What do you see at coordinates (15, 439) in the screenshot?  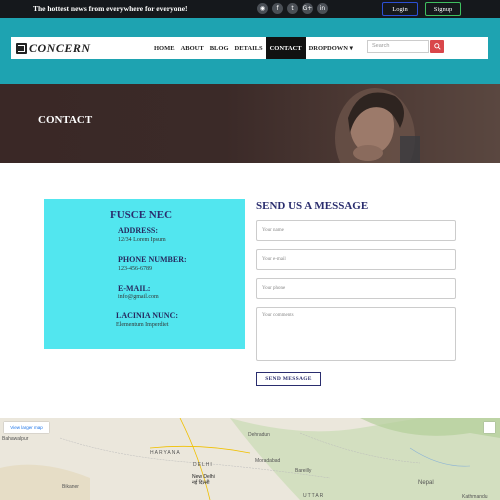 I see `map-label: Bahawalpur` at bounding box center [15, 439].